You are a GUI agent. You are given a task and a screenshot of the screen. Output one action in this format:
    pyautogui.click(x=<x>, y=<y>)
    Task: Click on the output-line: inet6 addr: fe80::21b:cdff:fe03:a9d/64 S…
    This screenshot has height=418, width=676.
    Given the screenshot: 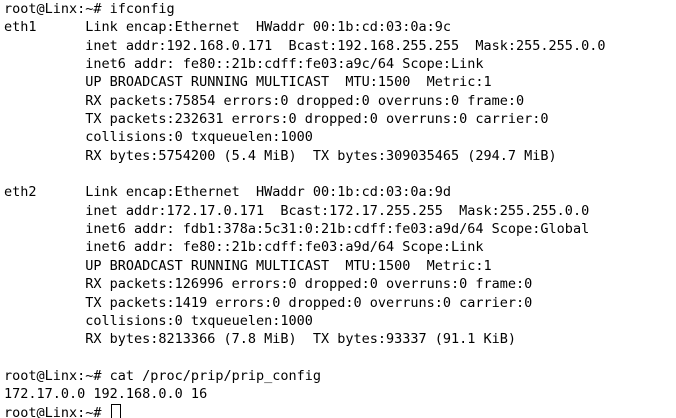 What is the action you would take?
    pyautogui.click(x=244, y=247)
    